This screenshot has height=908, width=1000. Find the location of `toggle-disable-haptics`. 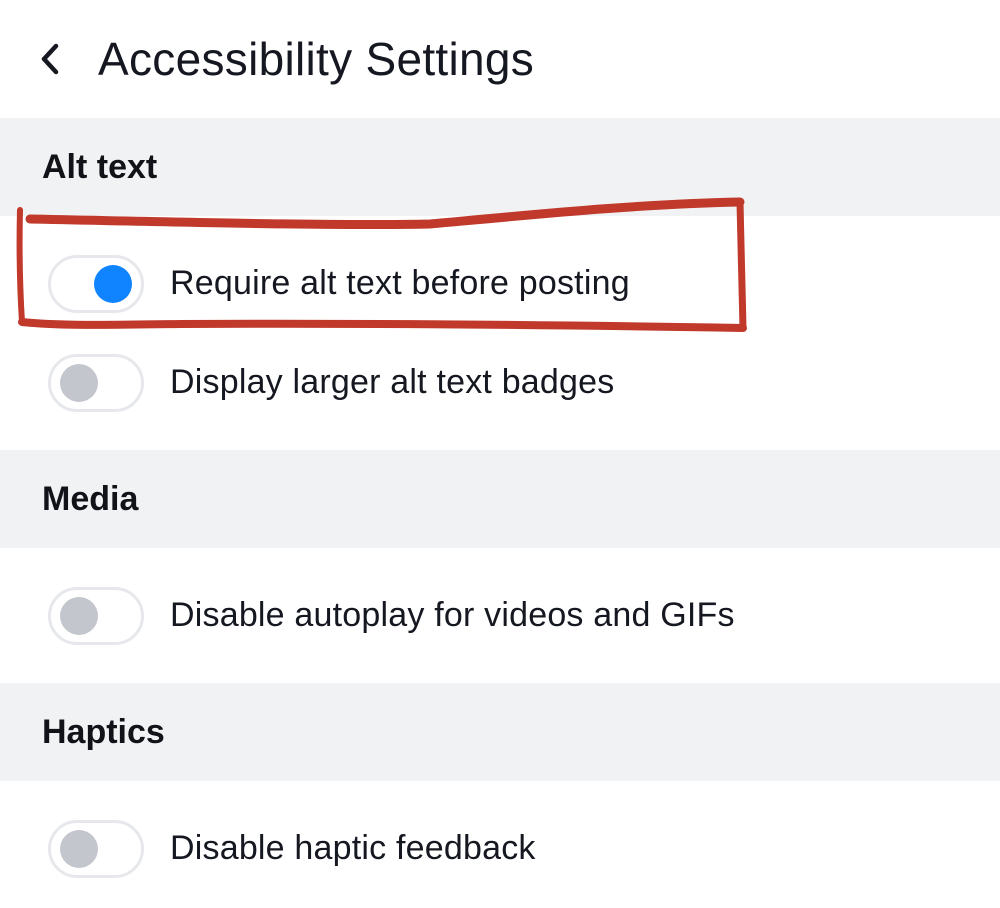

toggle-disable-haptics is located at coordinates (96, 848).